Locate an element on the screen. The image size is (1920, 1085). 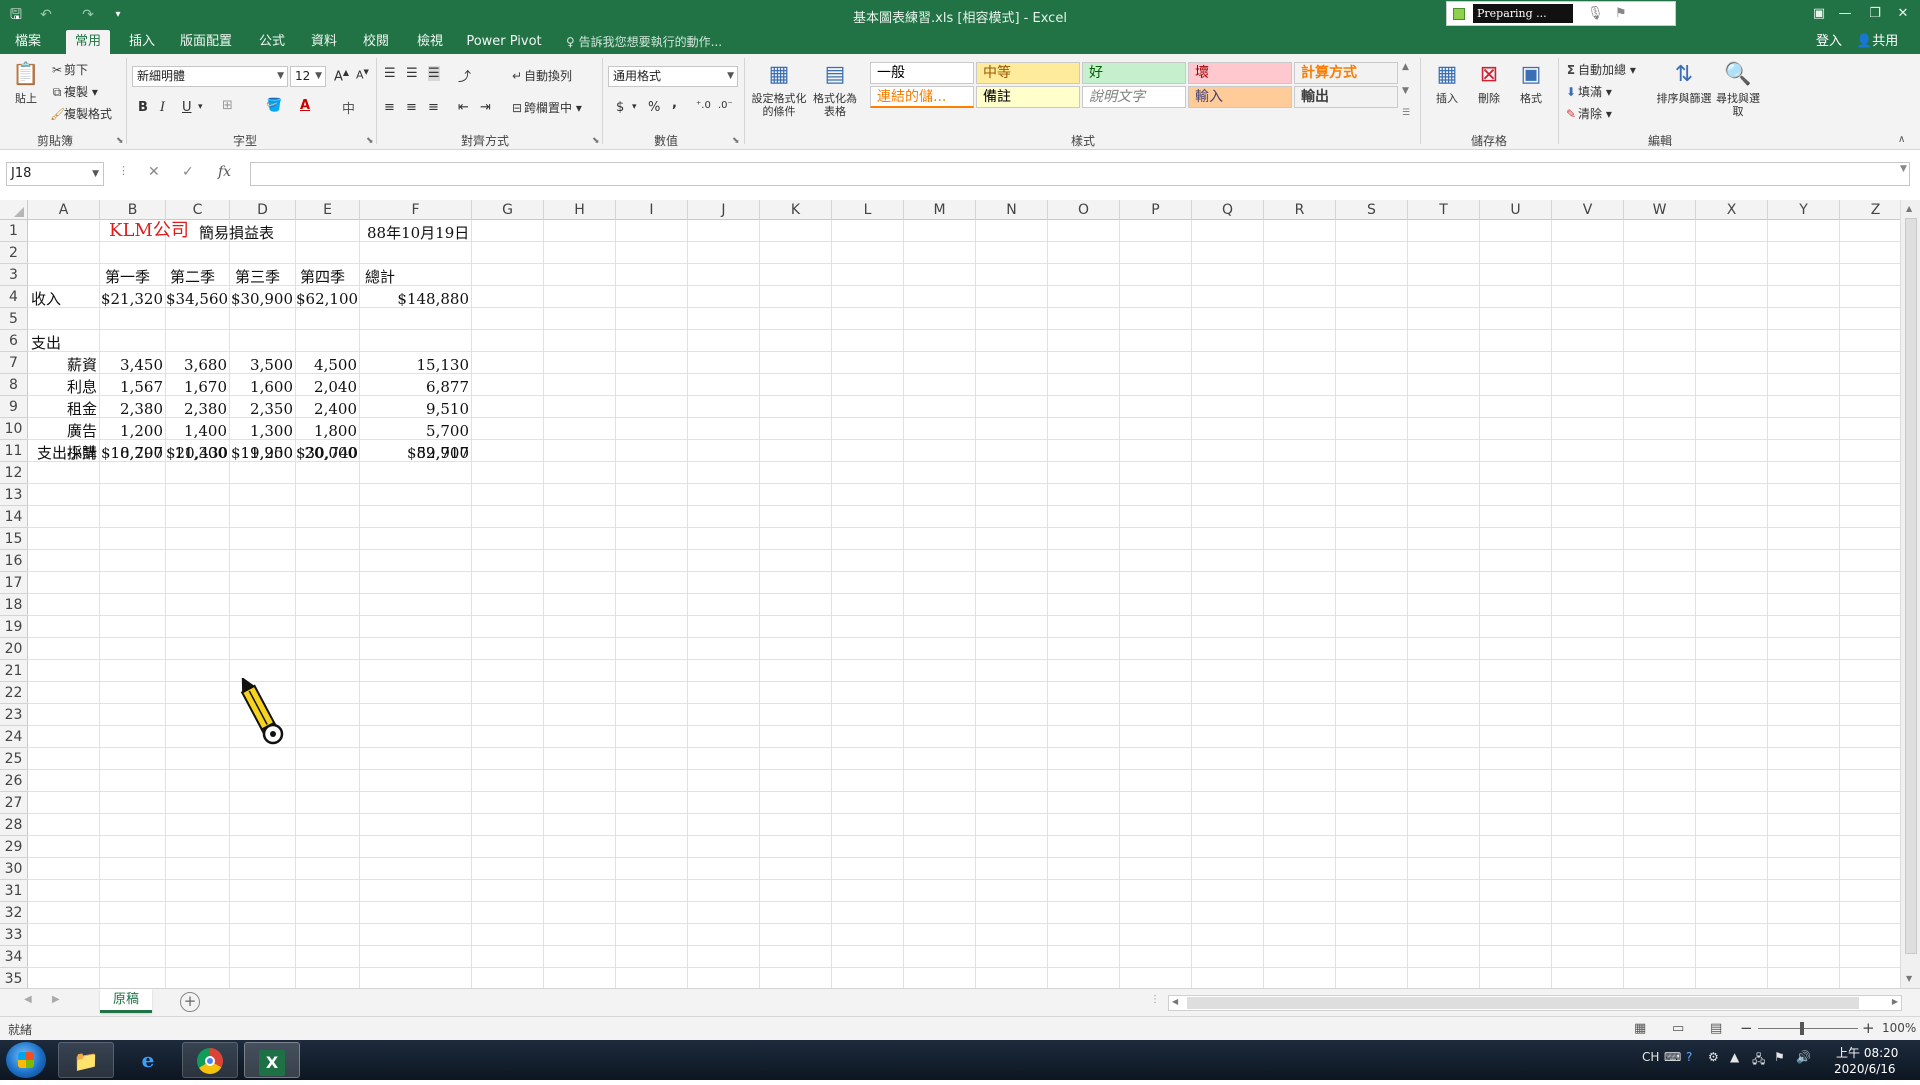
sort-filter-button: ⇅ 排序與篩選 is located at coordinates (1684, 82).